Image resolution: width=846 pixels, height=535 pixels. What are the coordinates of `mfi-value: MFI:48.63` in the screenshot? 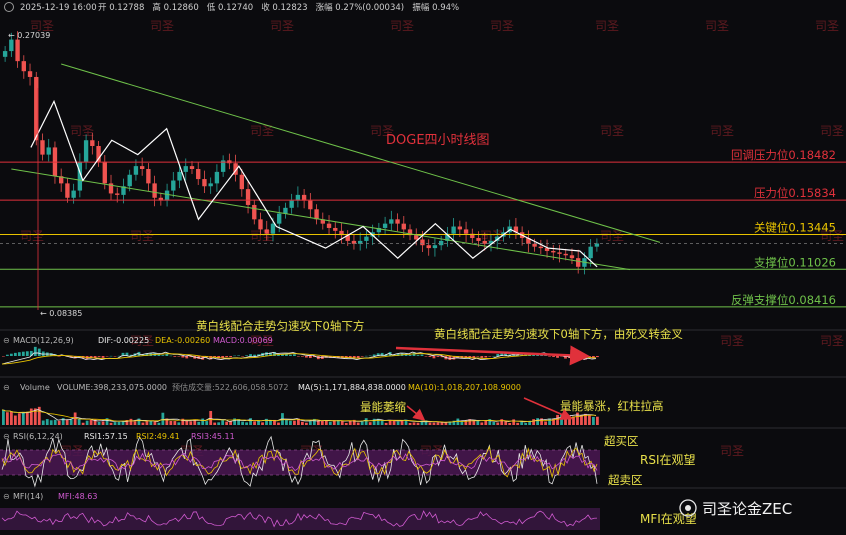 It's located at (77, 496).